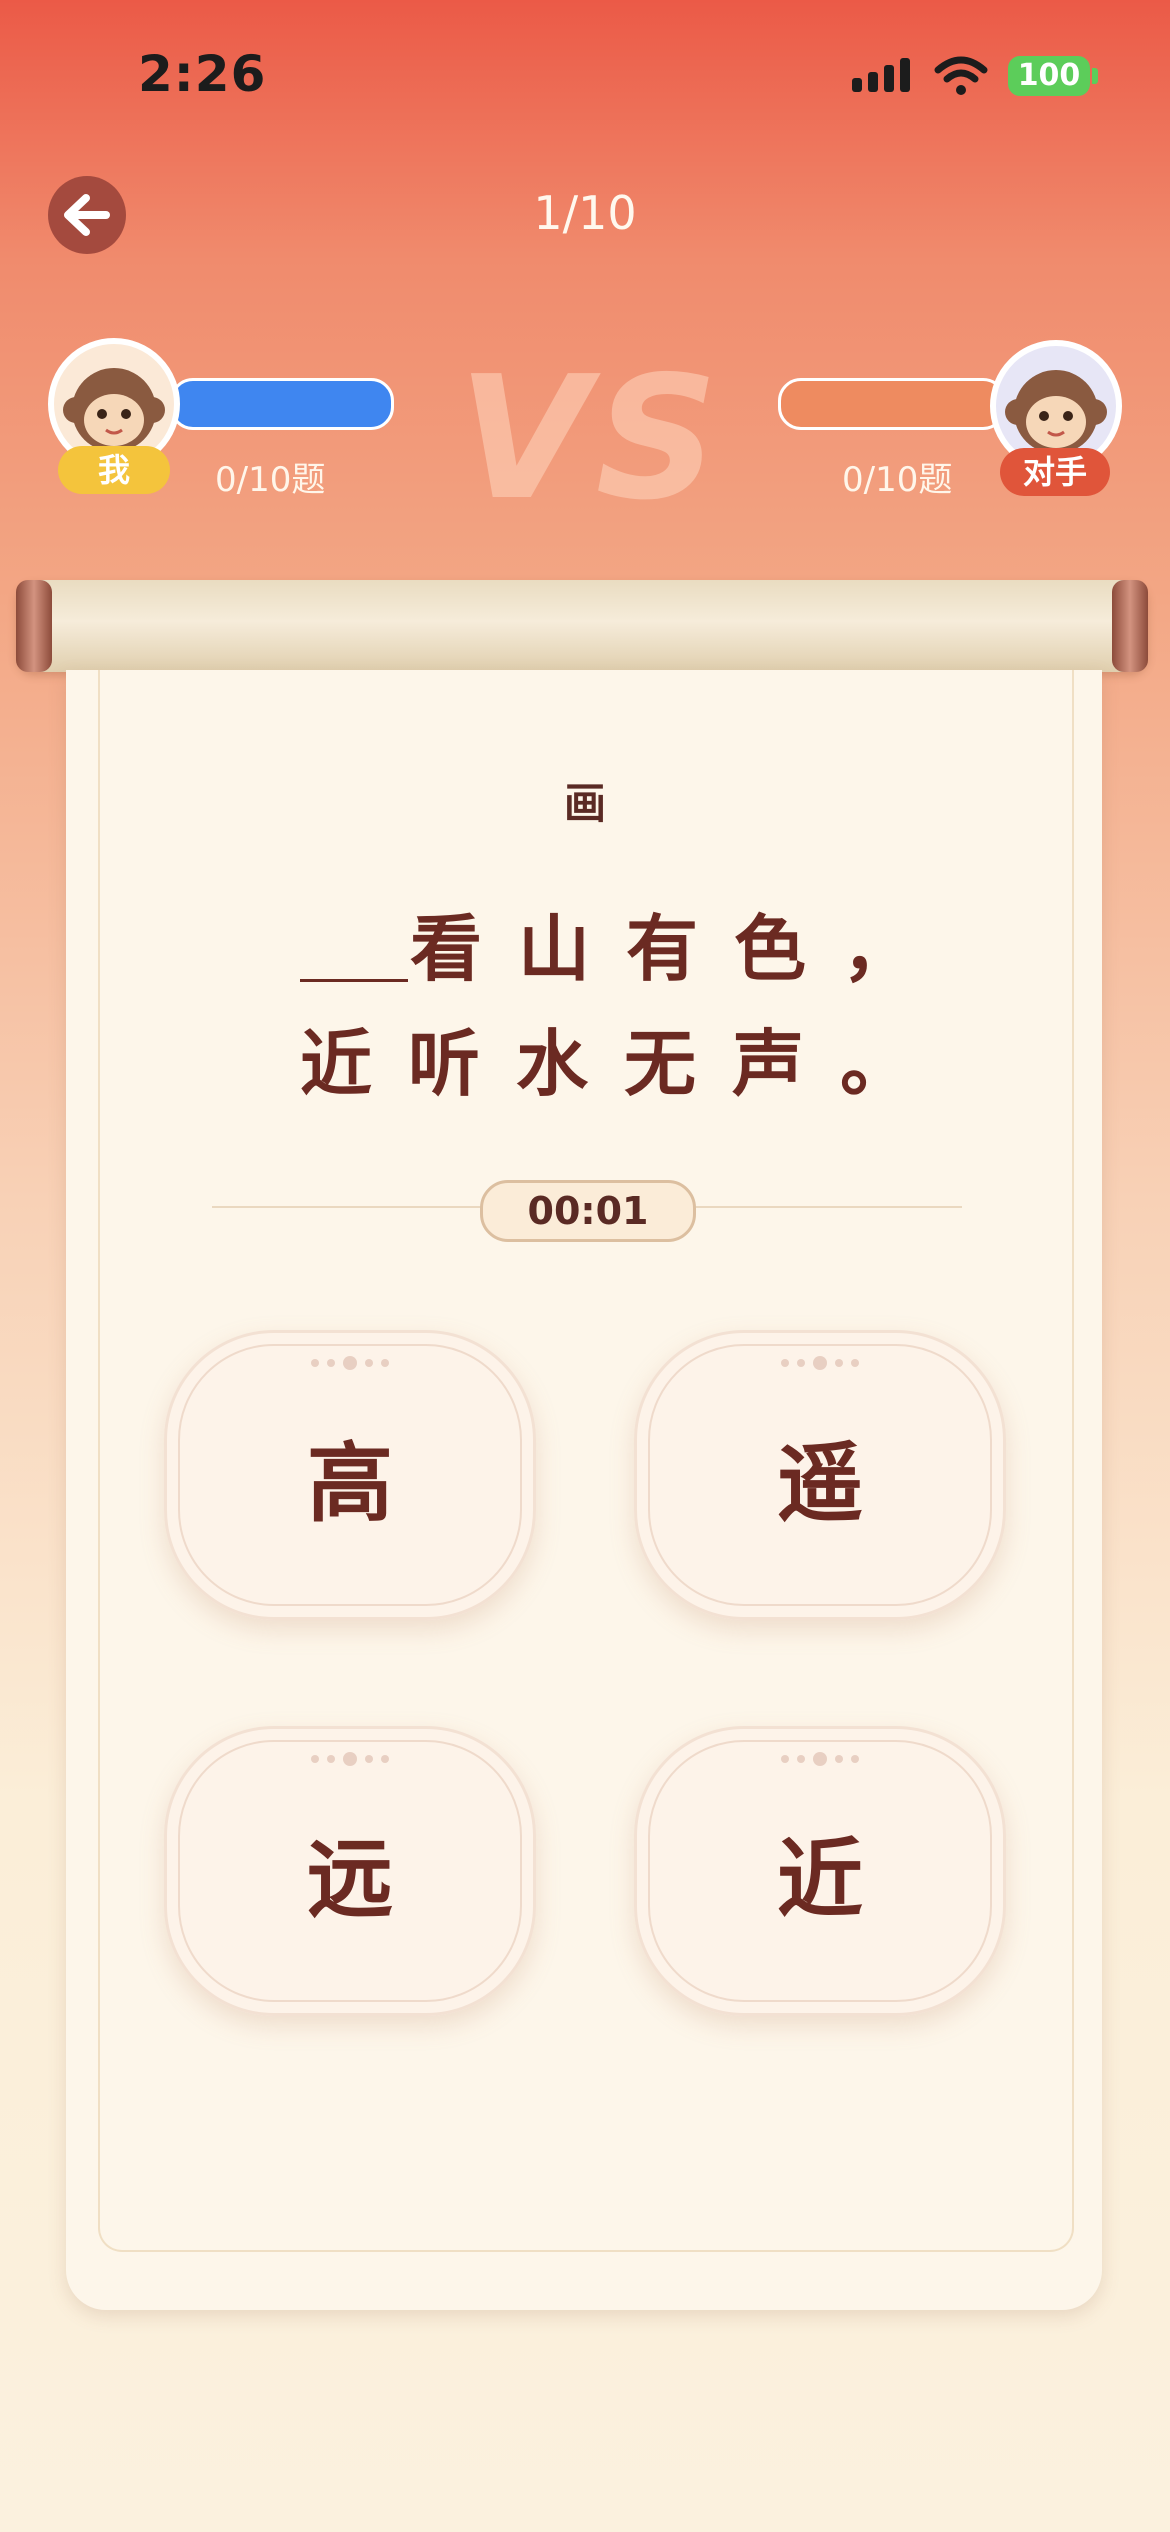 This screenshot has height=2532, width=1170. Describe the element at coordinates (820, 1879) in the screenshot. I see `option-label: 近` at that location.